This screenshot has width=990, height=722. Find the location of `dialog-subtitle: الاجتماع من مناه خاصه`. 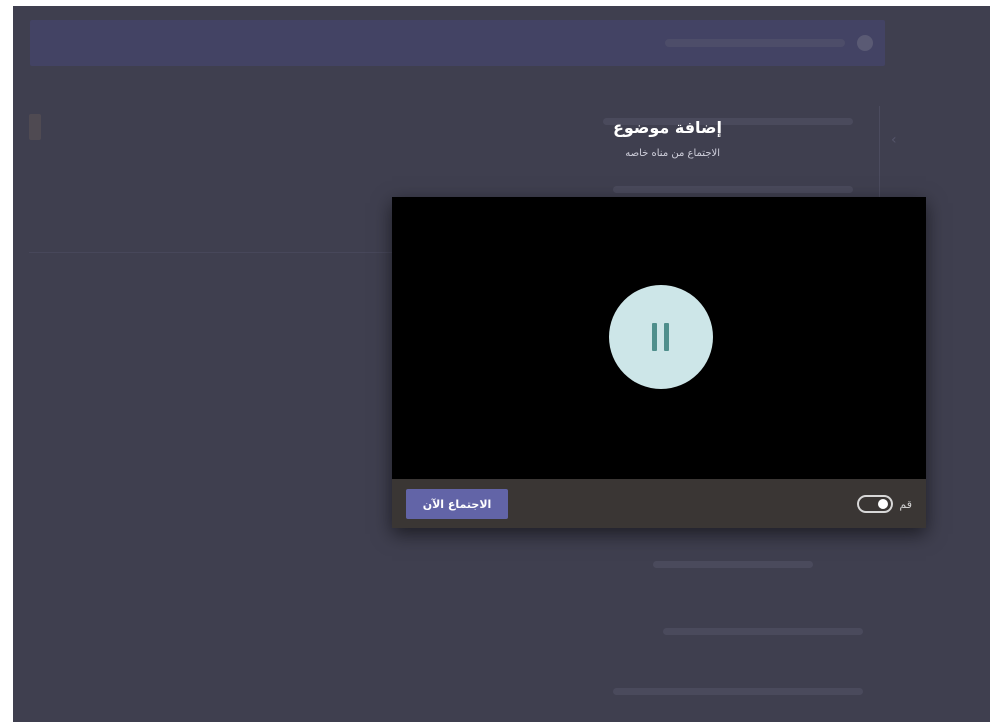

dialog-subtitle: الاجتماع من مناه خاصه is located at coordinates (672, 153).